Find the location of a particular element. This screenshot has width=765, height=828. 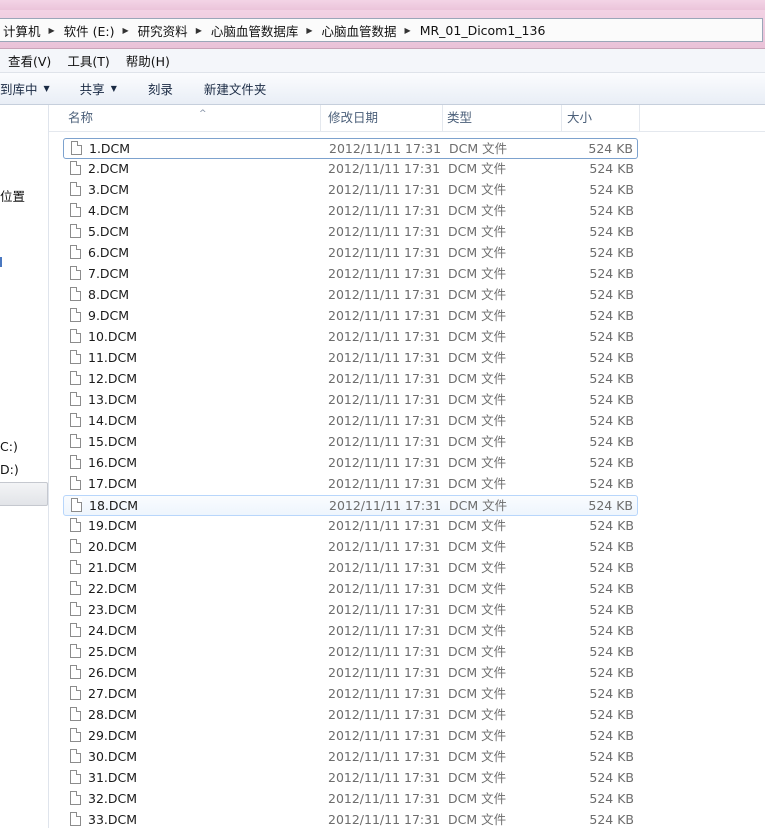

table-row: 33.DCM 2012/11/11 17:31 DCM 文件 524 KB is located at coordinates (350, 819).